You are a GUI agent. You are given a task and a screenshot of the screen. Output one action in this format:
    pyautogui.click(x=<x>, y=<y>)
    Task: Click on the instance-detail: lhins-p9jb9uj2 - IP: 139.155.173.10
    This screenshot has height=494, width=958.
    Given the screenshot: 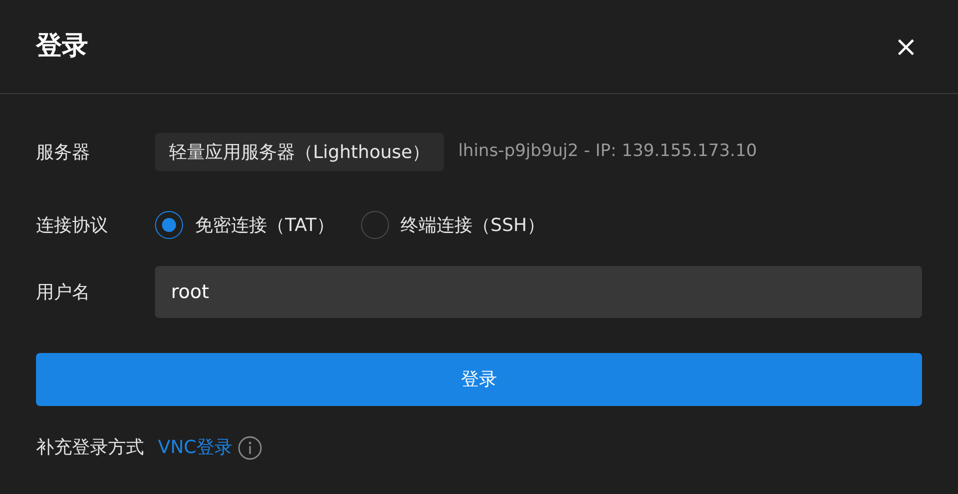 What is the action you would take?
    pyautogui.click(x=607, y=152)
    